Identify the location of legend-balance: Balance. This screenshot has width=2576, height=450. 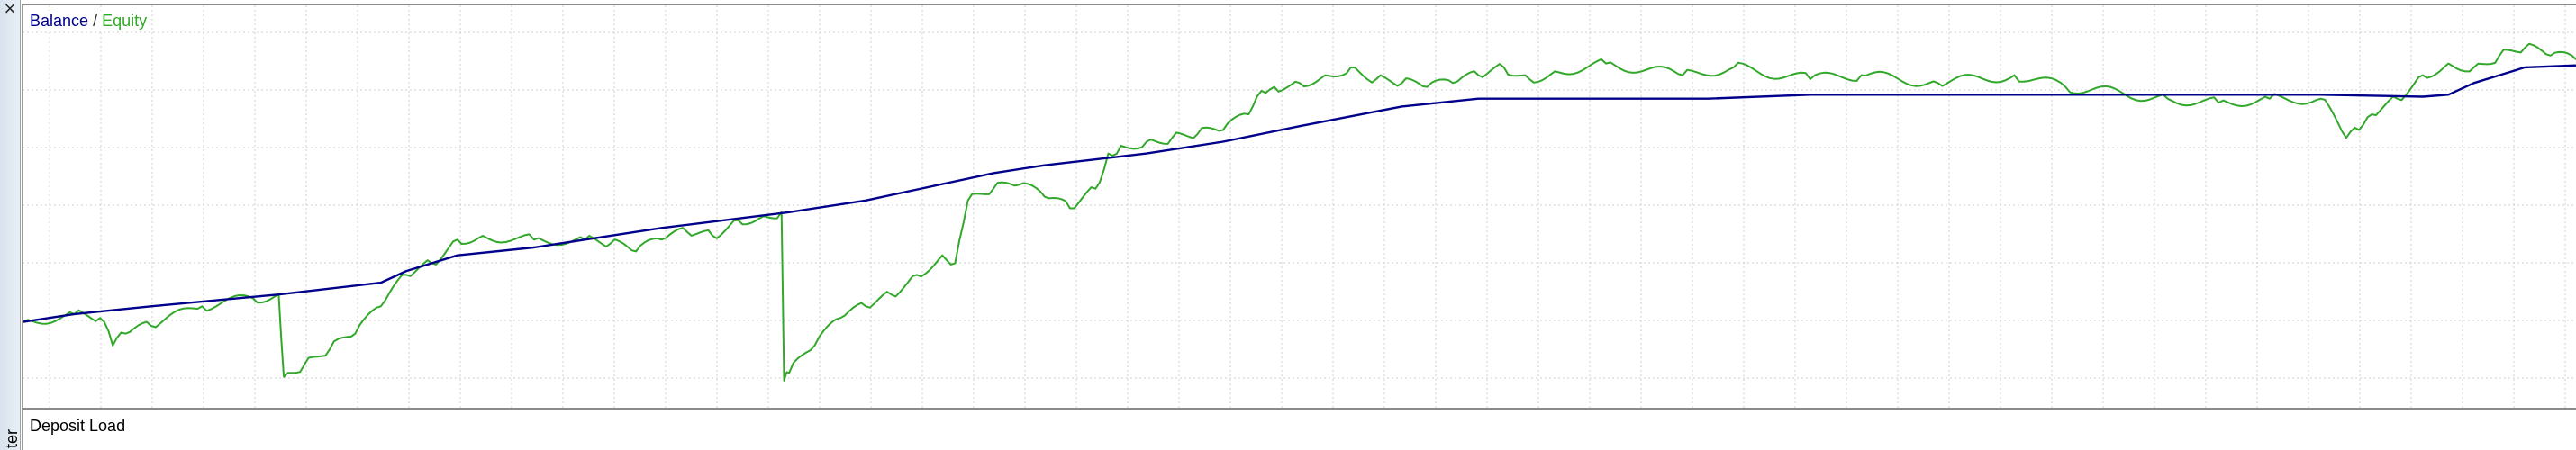
(60, 21).